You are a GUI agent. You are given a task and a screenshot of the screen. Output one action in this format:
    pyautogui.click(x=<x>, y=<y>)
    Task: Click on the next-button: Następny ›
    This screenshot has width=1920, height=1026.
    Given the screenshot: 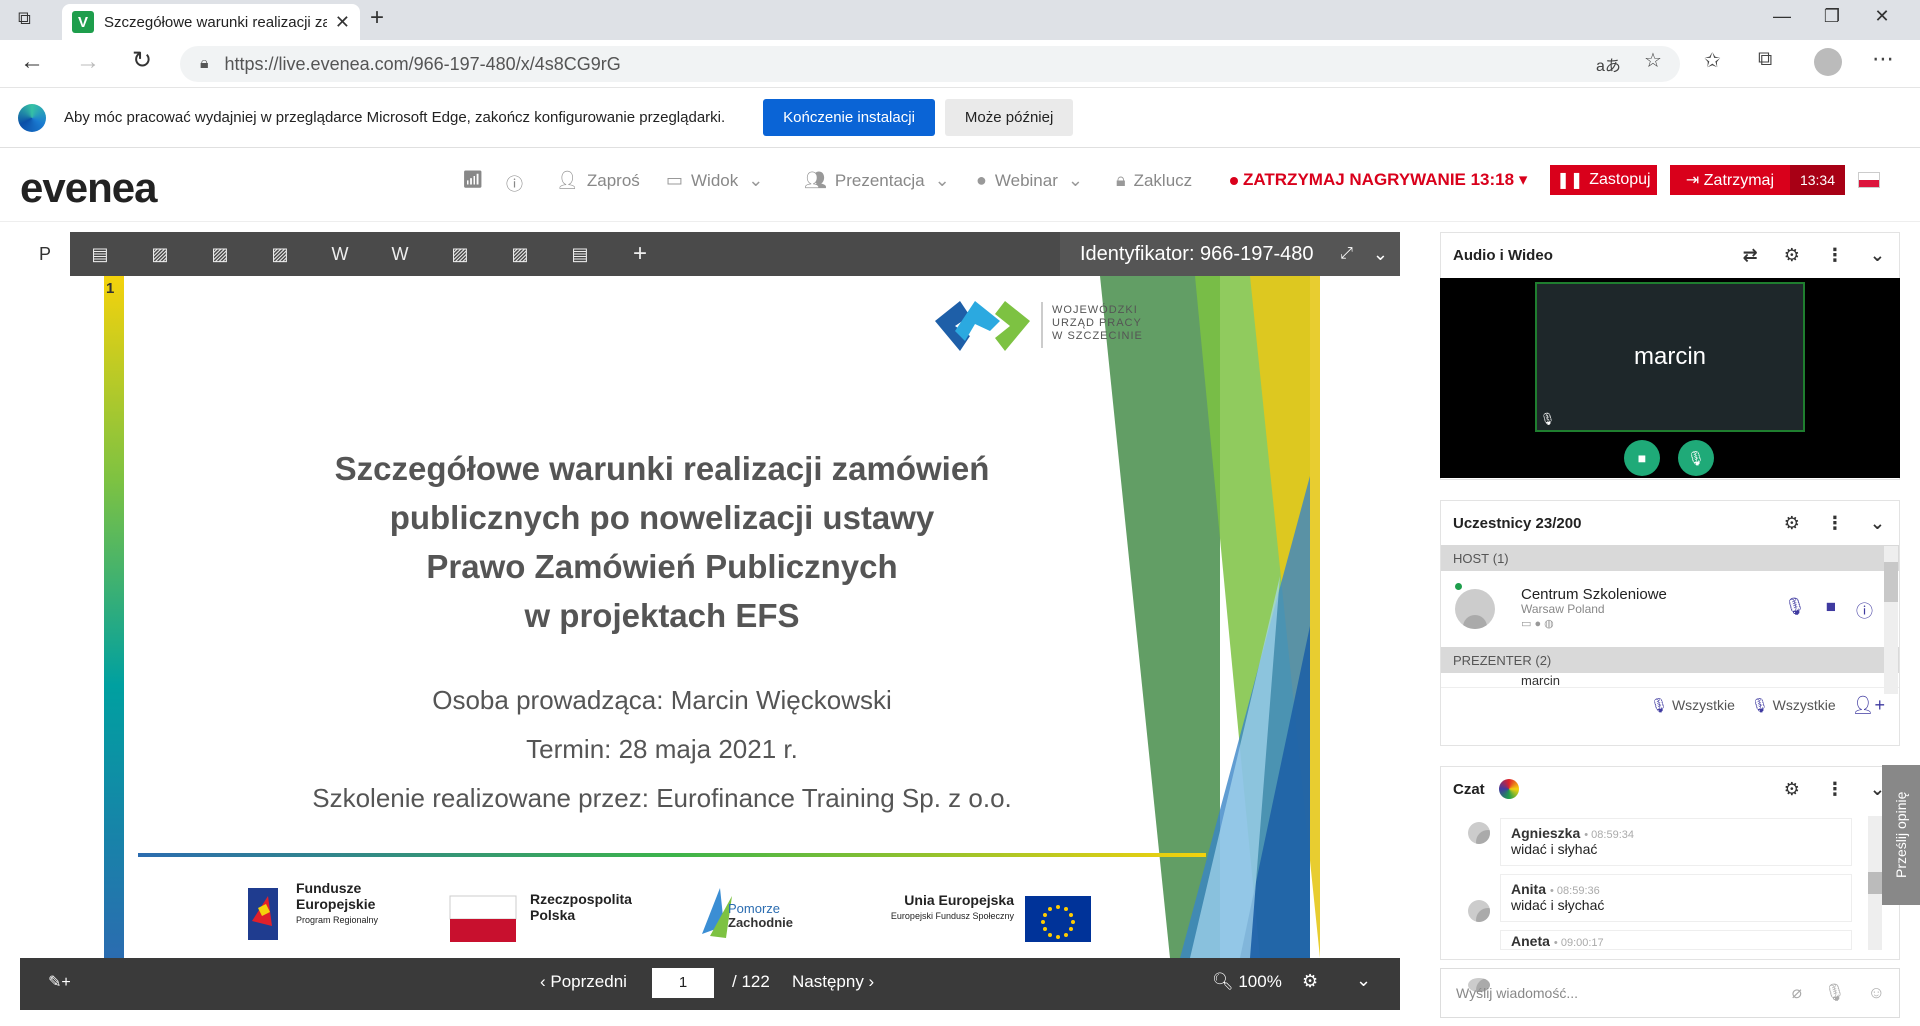 What is the action you would take?
    pyautogui.click(x=833, y=982)
    